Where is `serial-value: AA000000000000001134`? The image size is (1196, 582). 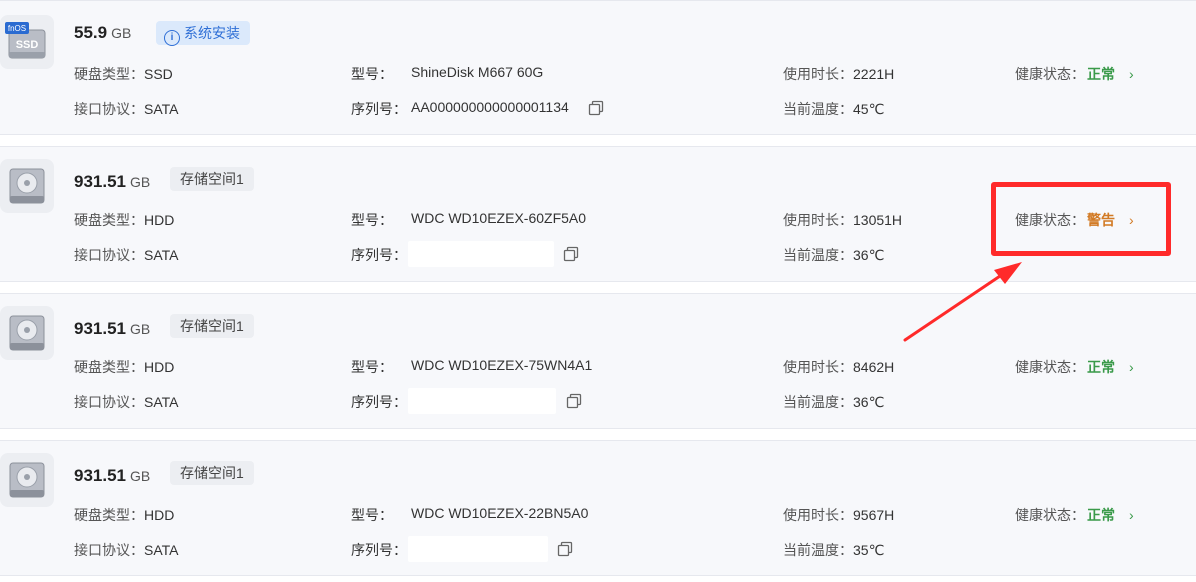 serial-value: AA000000000000001134 is located at coordinates (490, 107).